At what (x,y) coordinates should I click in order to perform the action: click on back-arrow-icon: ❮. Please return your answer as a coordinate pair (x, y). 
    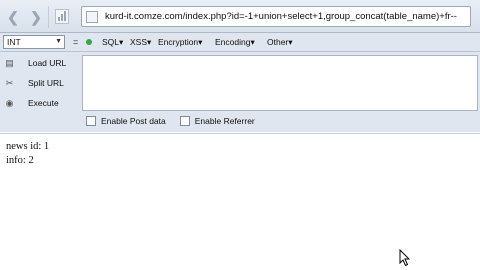
    Looking at the image, I should click on (13, 17).